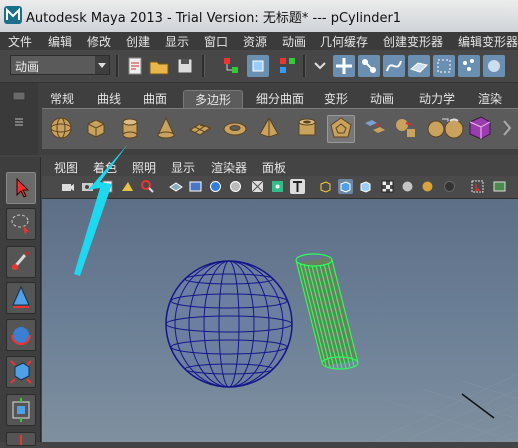  What do you see at coordinates (336, 99) in the screenshot?
I see `shelf-tab-deformation: 变形` at bounding box center [336, 99].